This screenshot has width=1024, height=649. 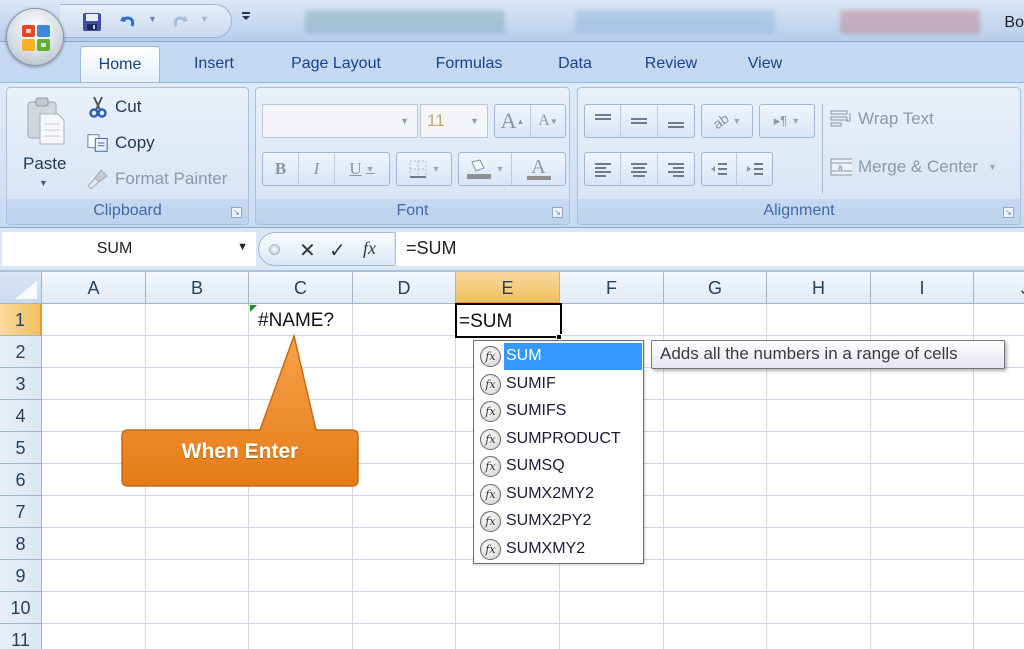 I want to click on column-header-b: B, so click(x=197, y=288).